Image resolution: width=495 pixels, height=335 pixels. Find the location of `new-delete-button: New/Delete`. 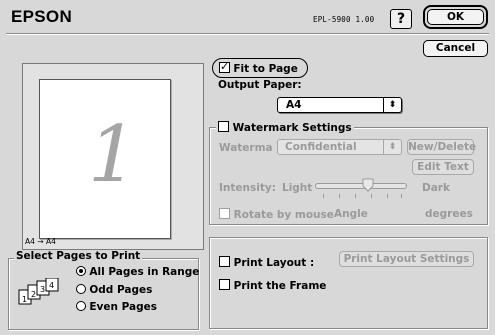

new-delete-button: New/Delete is located at coordinates (441, 147).